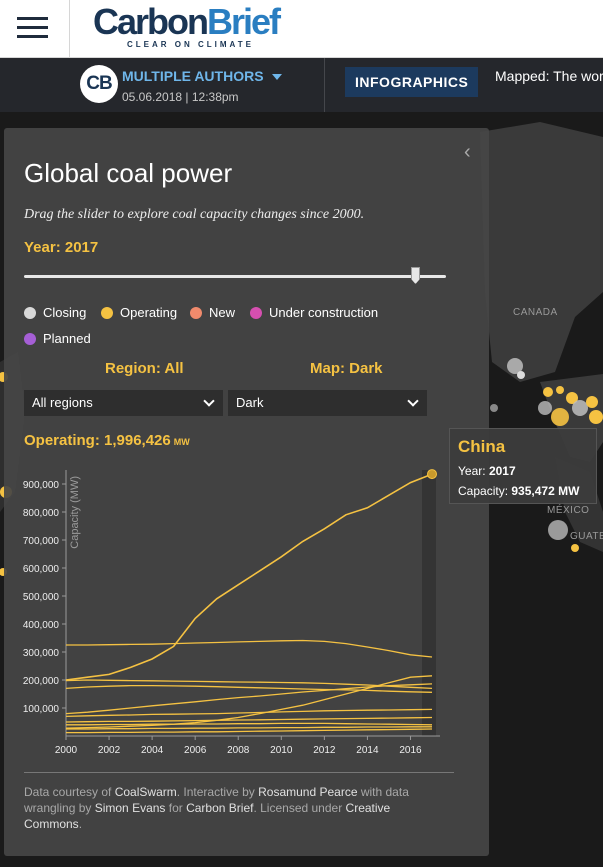  Describe the element at coordinates (41, 709) in the screenshot. I see `y-tick-label: 100,000` at that location.